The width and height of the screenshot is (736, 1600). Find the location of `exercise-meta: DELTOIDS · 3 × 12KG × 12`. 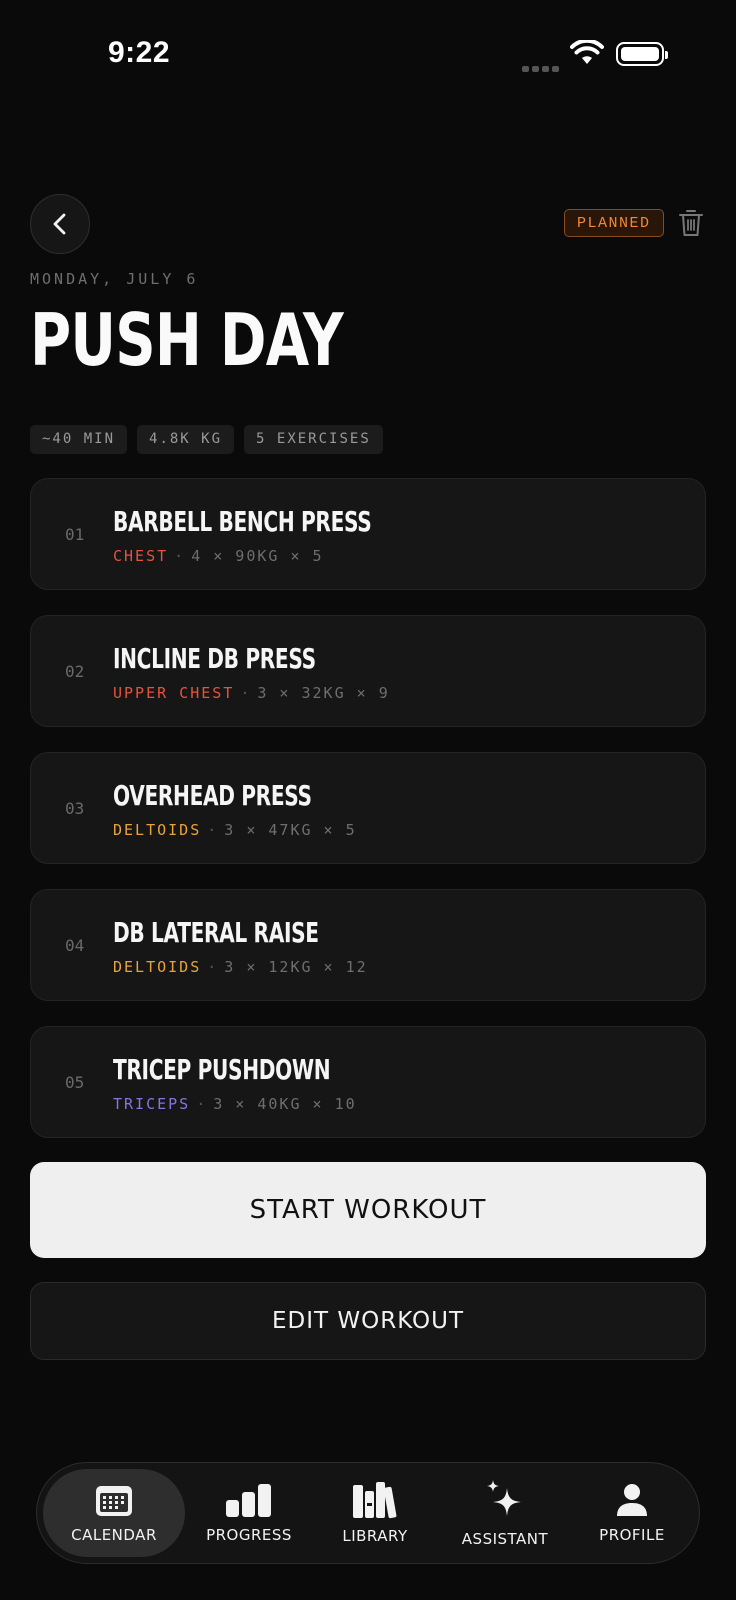

exercise-meta: DELTOIDS · 3 × 12KG × 12 is located at coordinates (240, 967).